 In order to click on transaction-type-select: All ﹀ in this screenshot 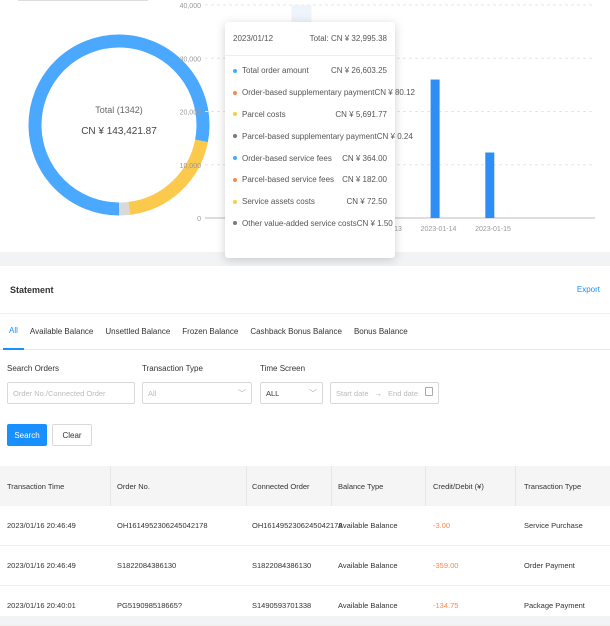, I will do `click(197, 393)`.